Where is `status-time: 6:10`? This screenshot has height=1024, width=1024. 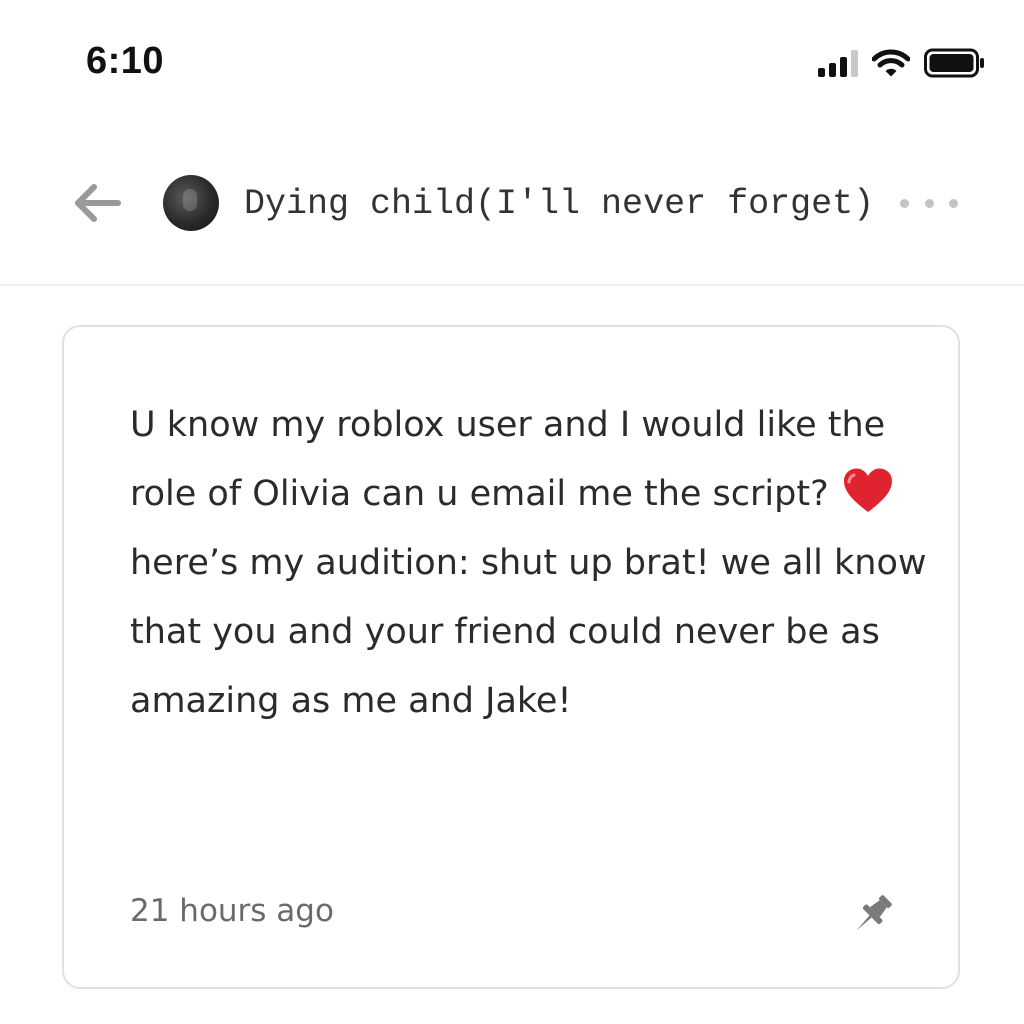
status-time: 6:10 is located at coordinates (125, 61).